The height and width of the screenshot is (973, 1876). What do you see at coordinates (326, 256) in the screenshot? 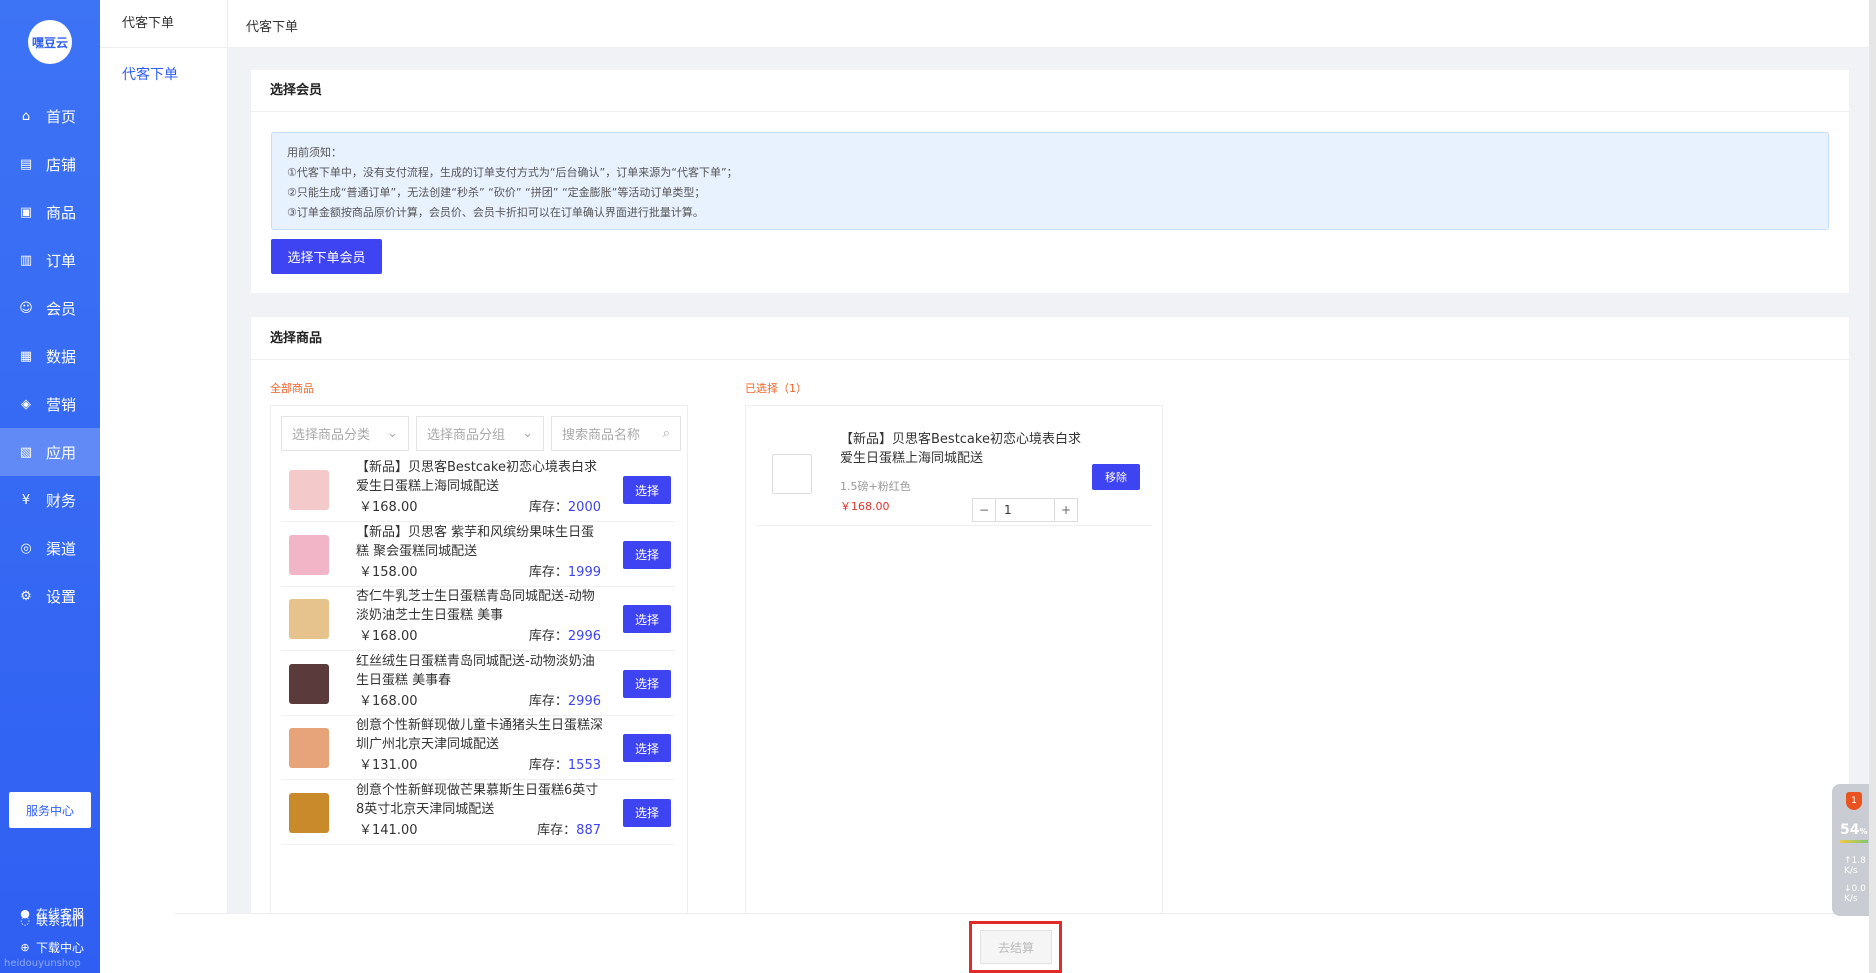
I see `select-member-button: 选择下单会员` at bounding box center [326, 256].